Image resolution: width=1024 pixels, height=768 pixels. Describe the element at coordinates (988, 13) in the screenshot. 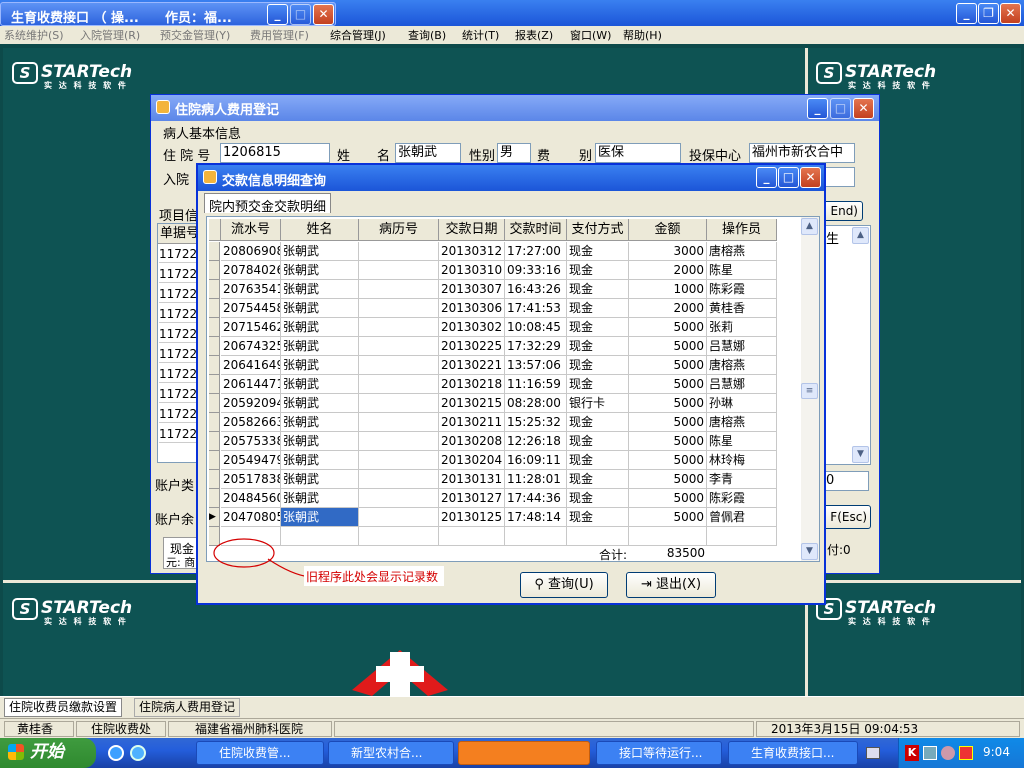

I see `app-restore-button: ❐` at that location.